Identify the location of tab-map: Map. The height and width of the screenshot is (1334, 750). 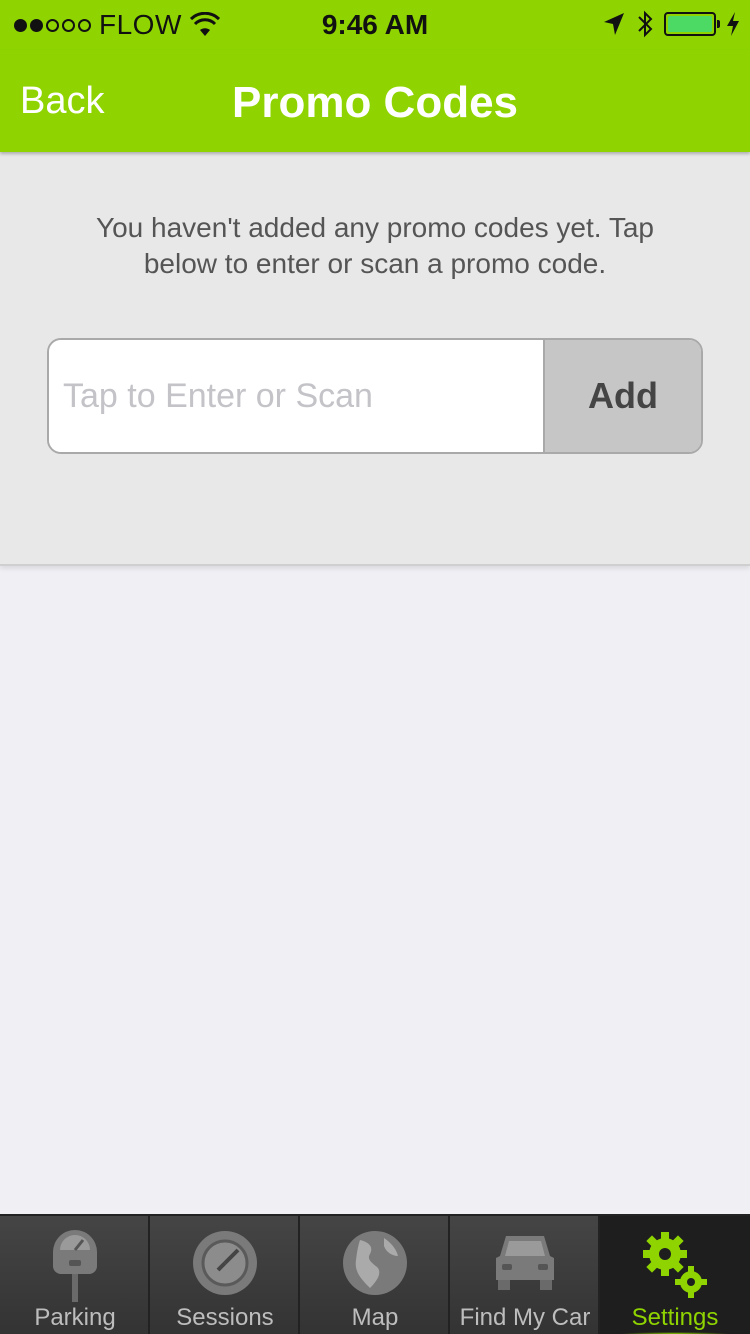
(375, 1275).